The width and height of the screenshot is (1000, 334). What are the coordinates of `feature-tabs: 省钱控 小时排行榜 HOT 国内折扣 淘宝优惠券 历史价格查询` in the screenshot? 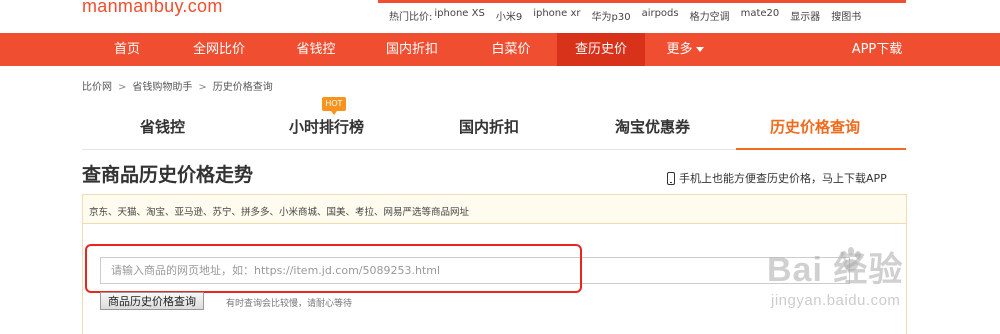 It's located at (494, 123).